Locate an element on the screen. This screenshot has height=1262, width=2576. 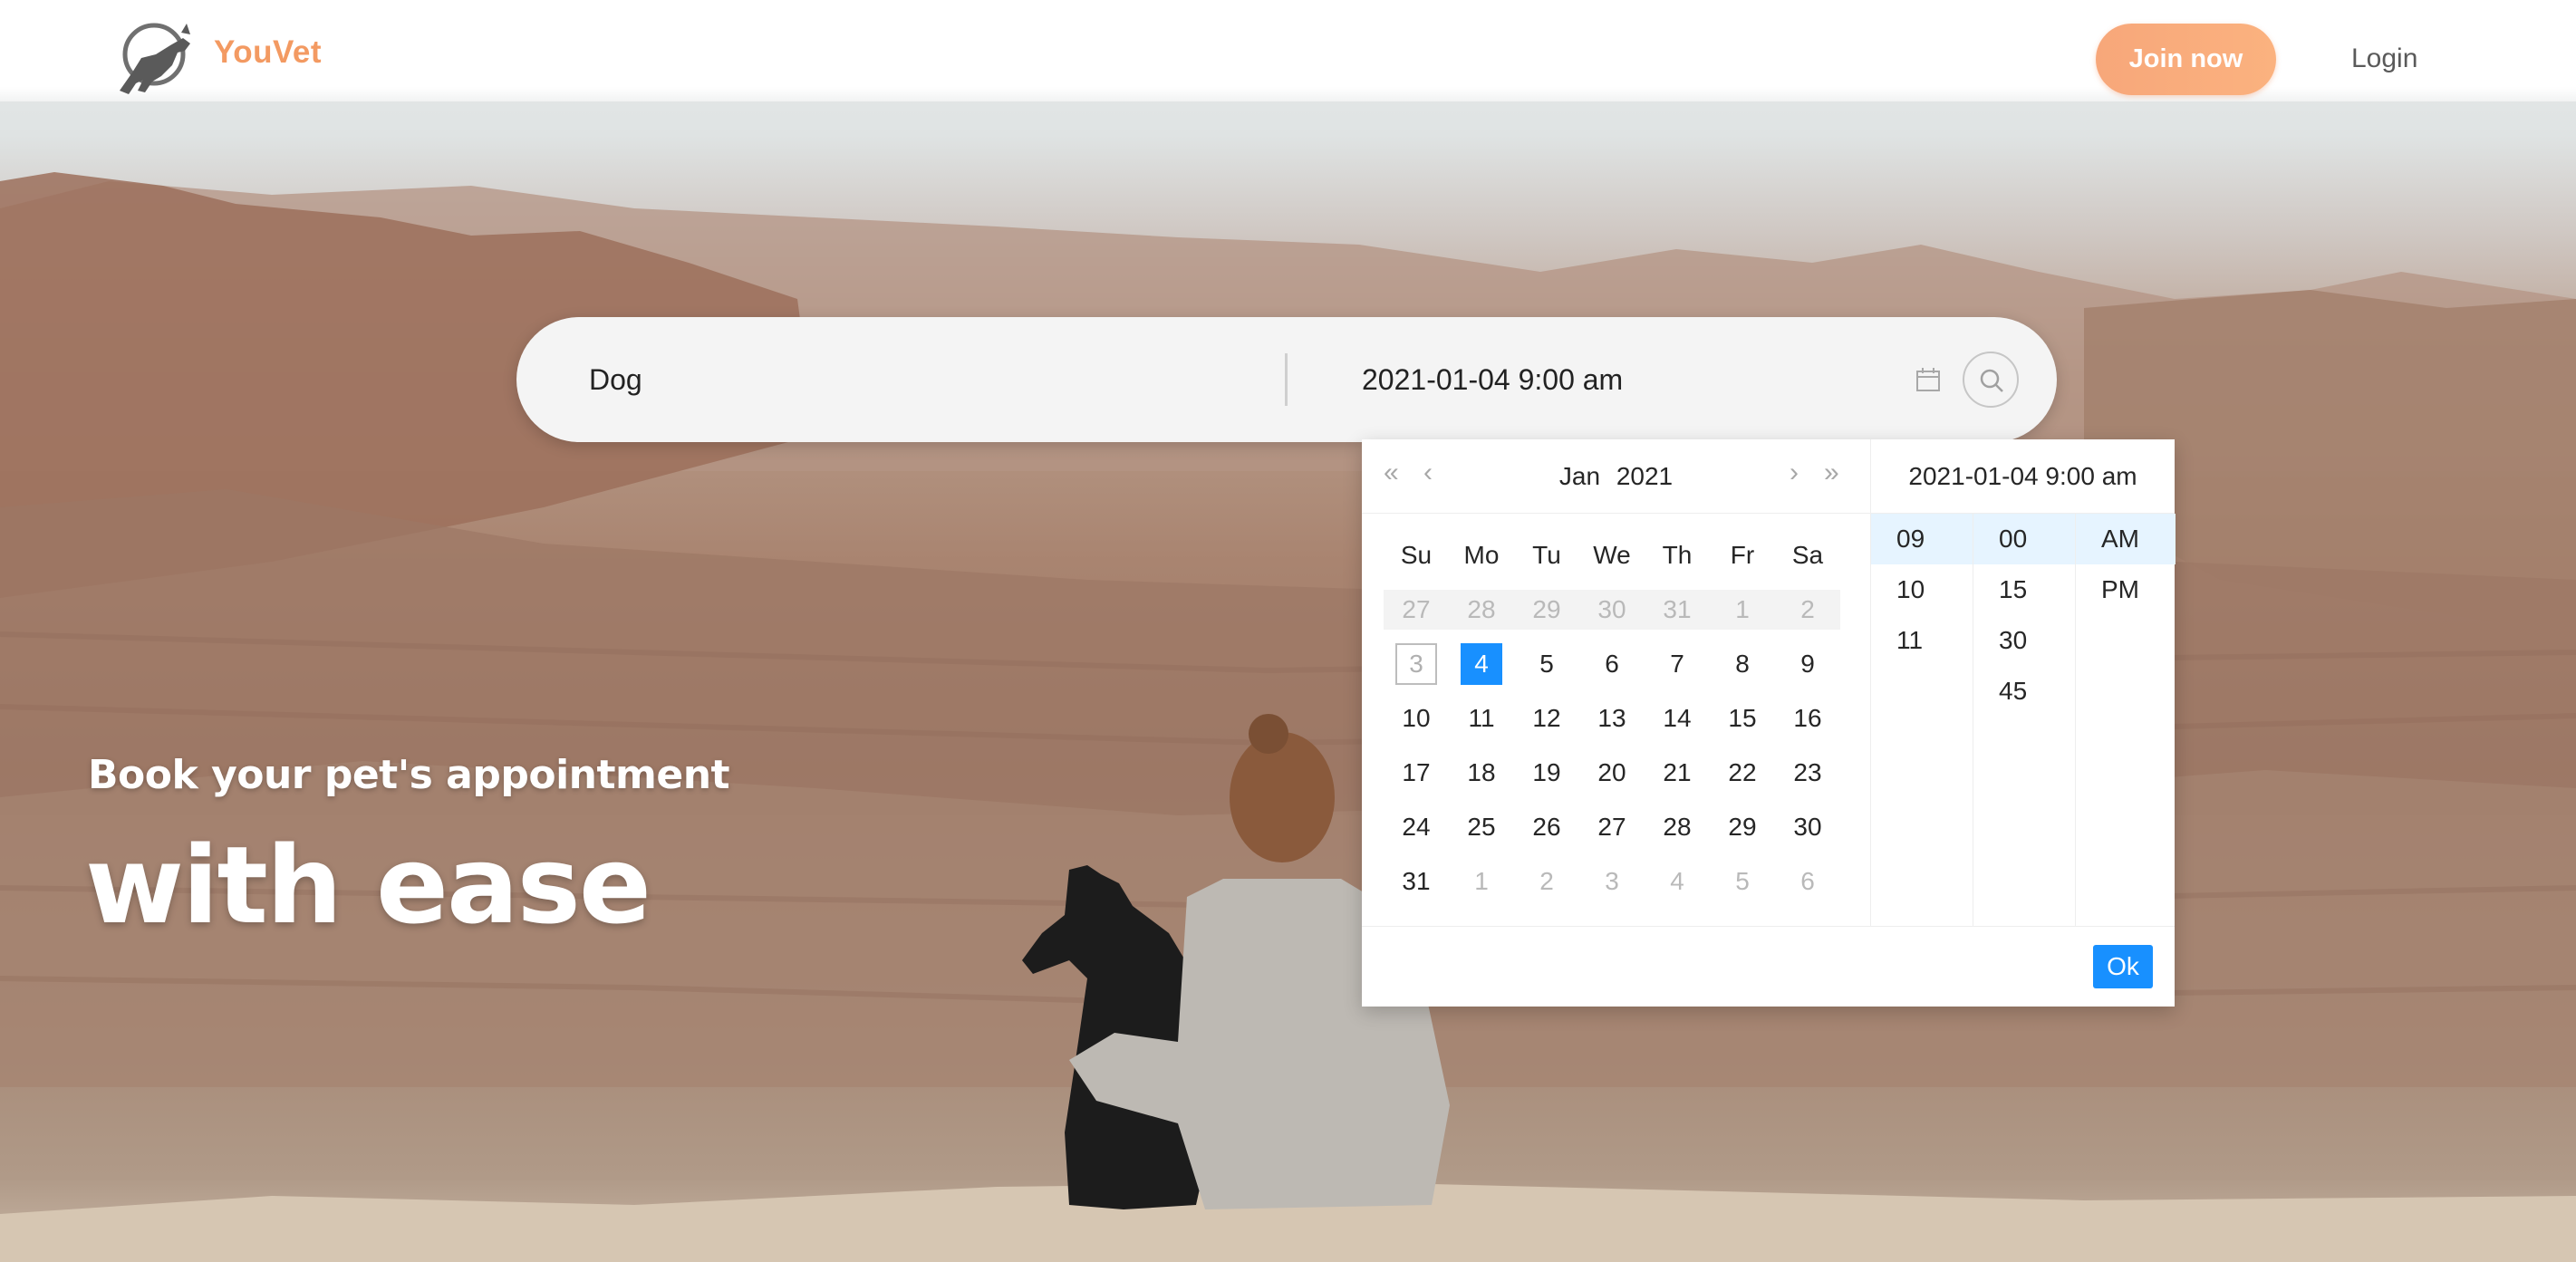
calendar-week-row: 17 18 19 20 21 22 23 is located at coordinates (1612, 773).